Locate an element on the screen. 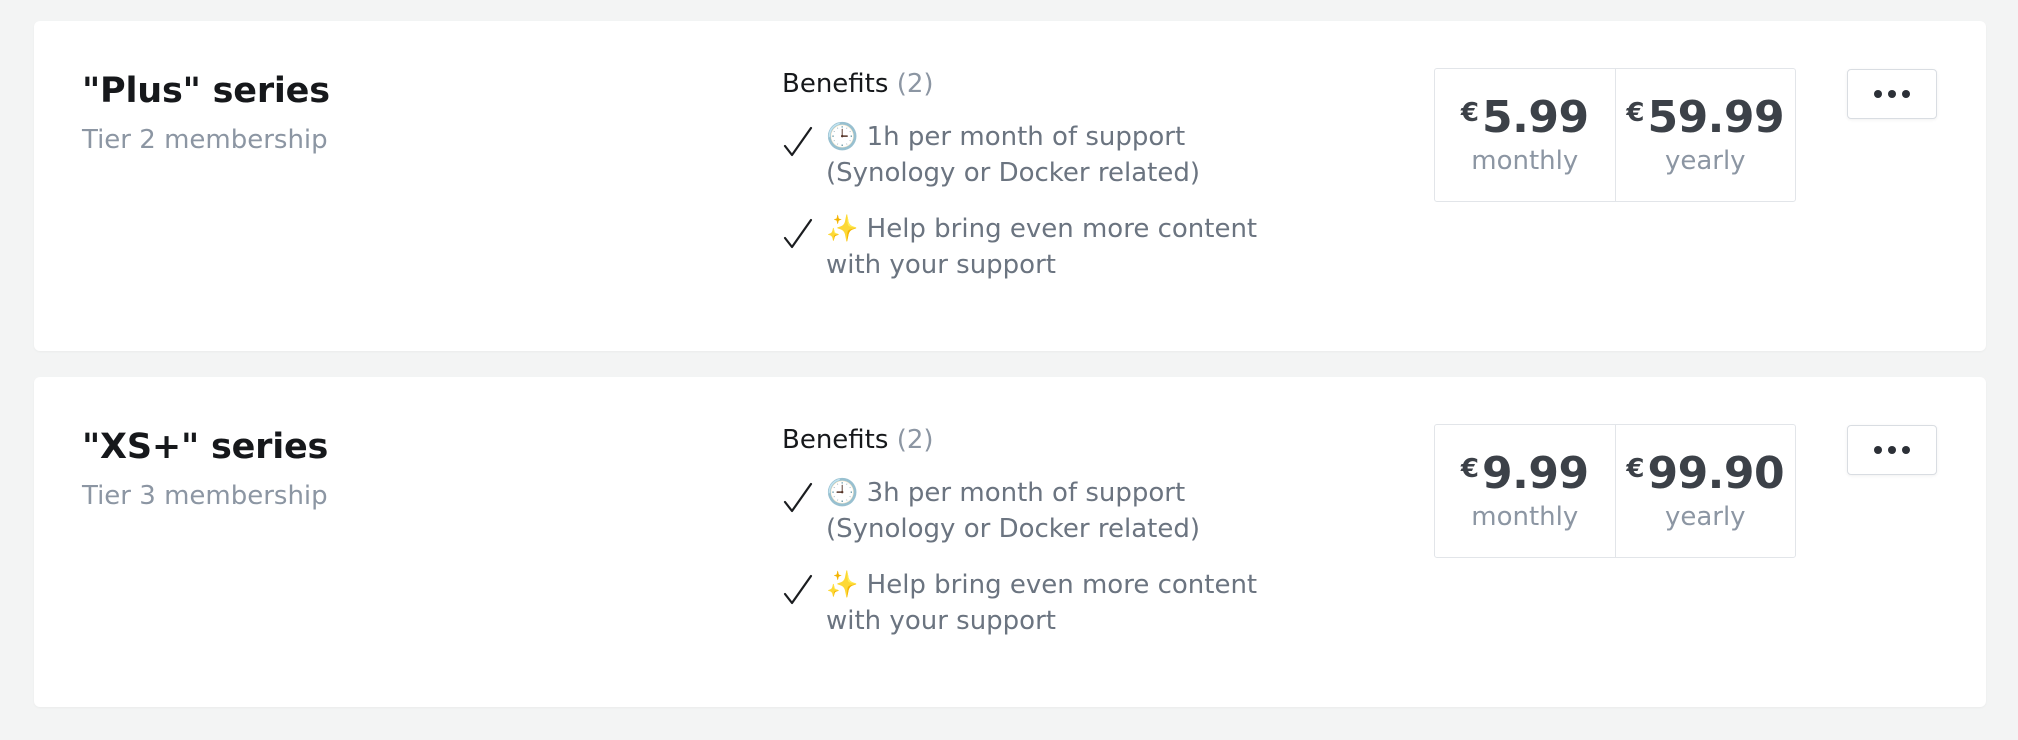  price-value: 99.90 is located at coordinates (1716, 473).